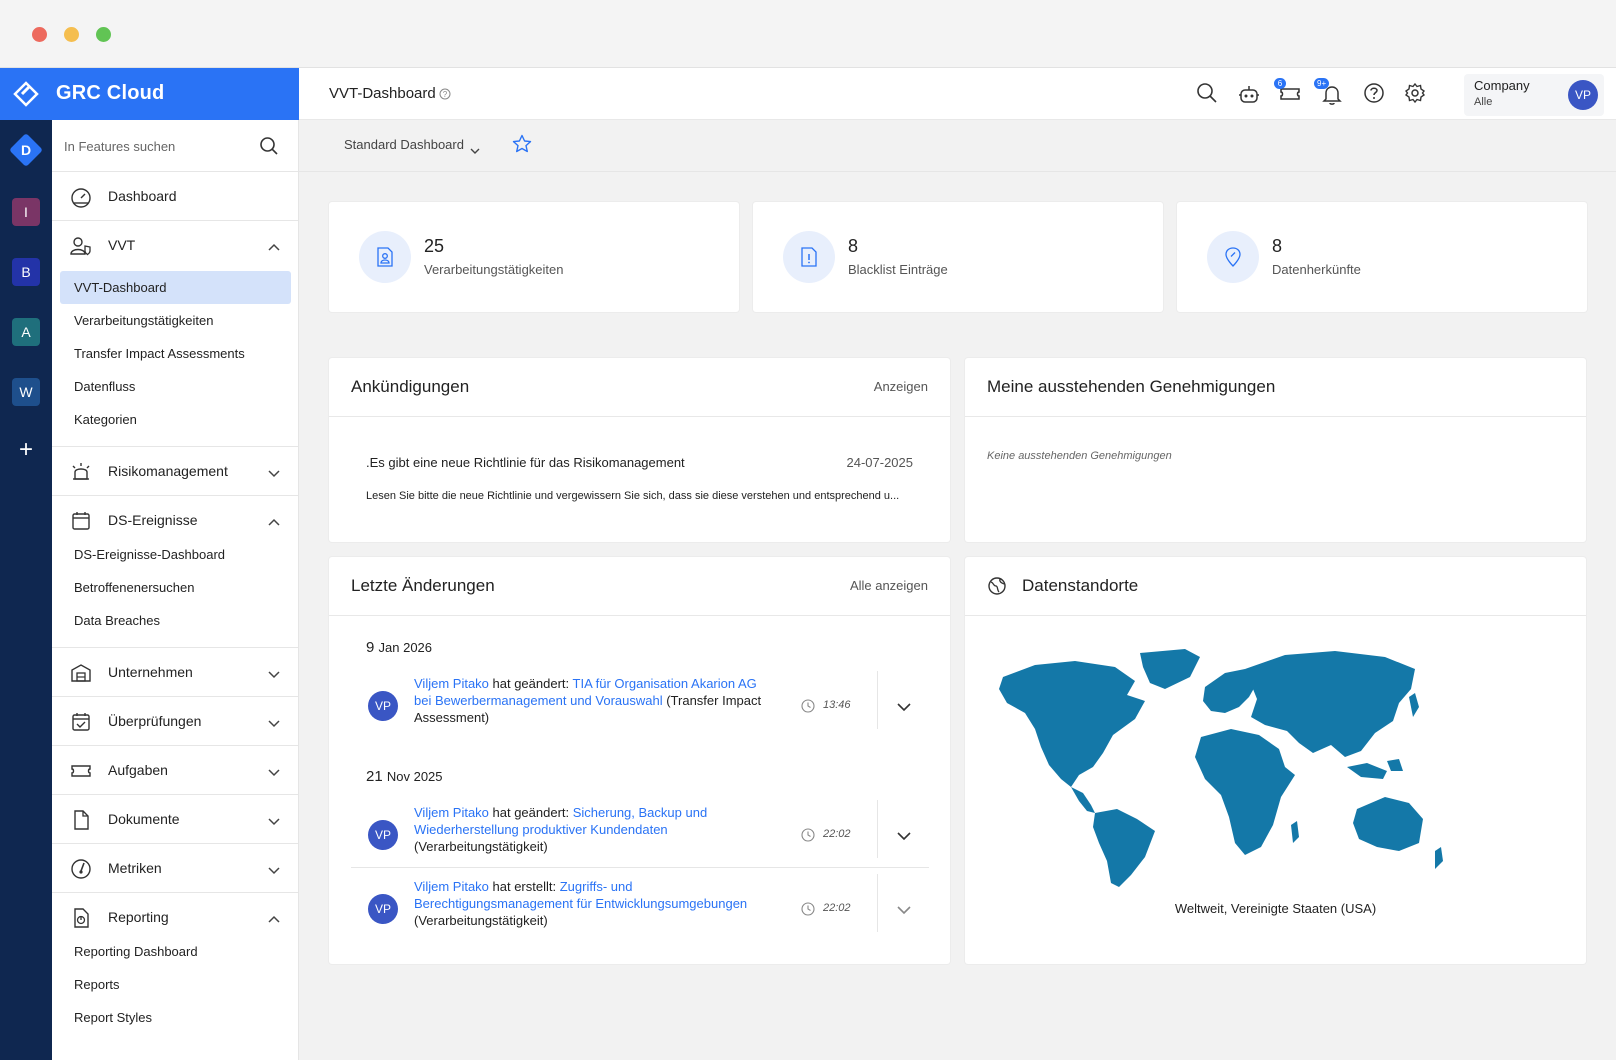  I want to click on sidebar-subitem-reporting-dashboard: Reporting Dashboard, so click(175, 951).